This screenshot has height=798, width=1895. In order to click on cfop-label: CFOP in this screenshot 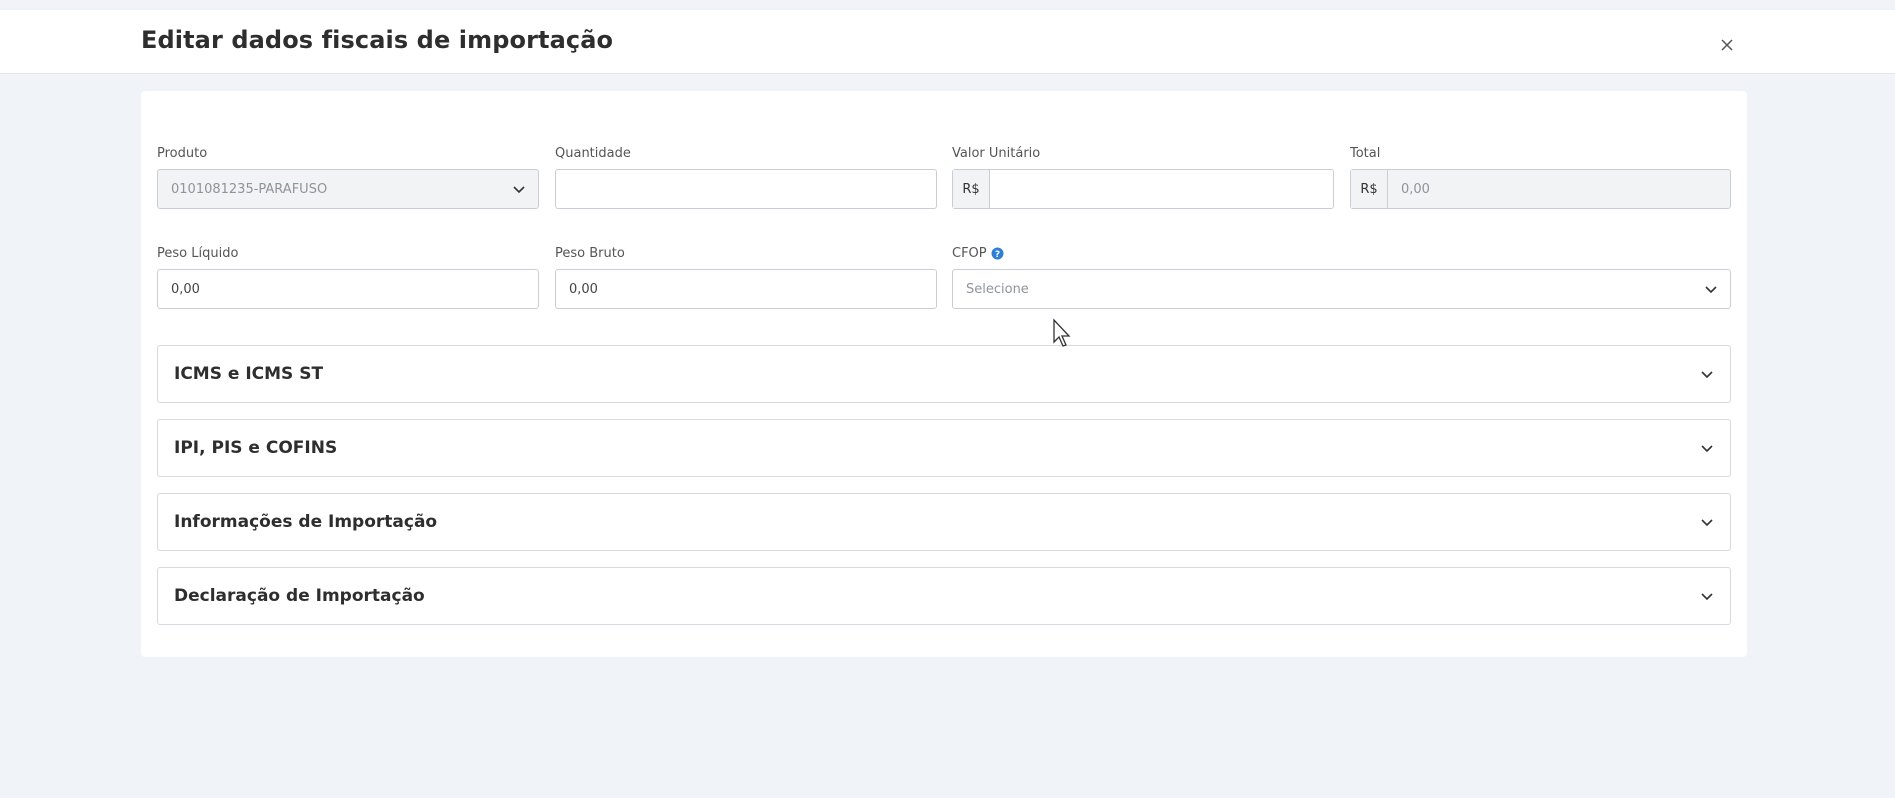, I will do `click(969, 253)`.